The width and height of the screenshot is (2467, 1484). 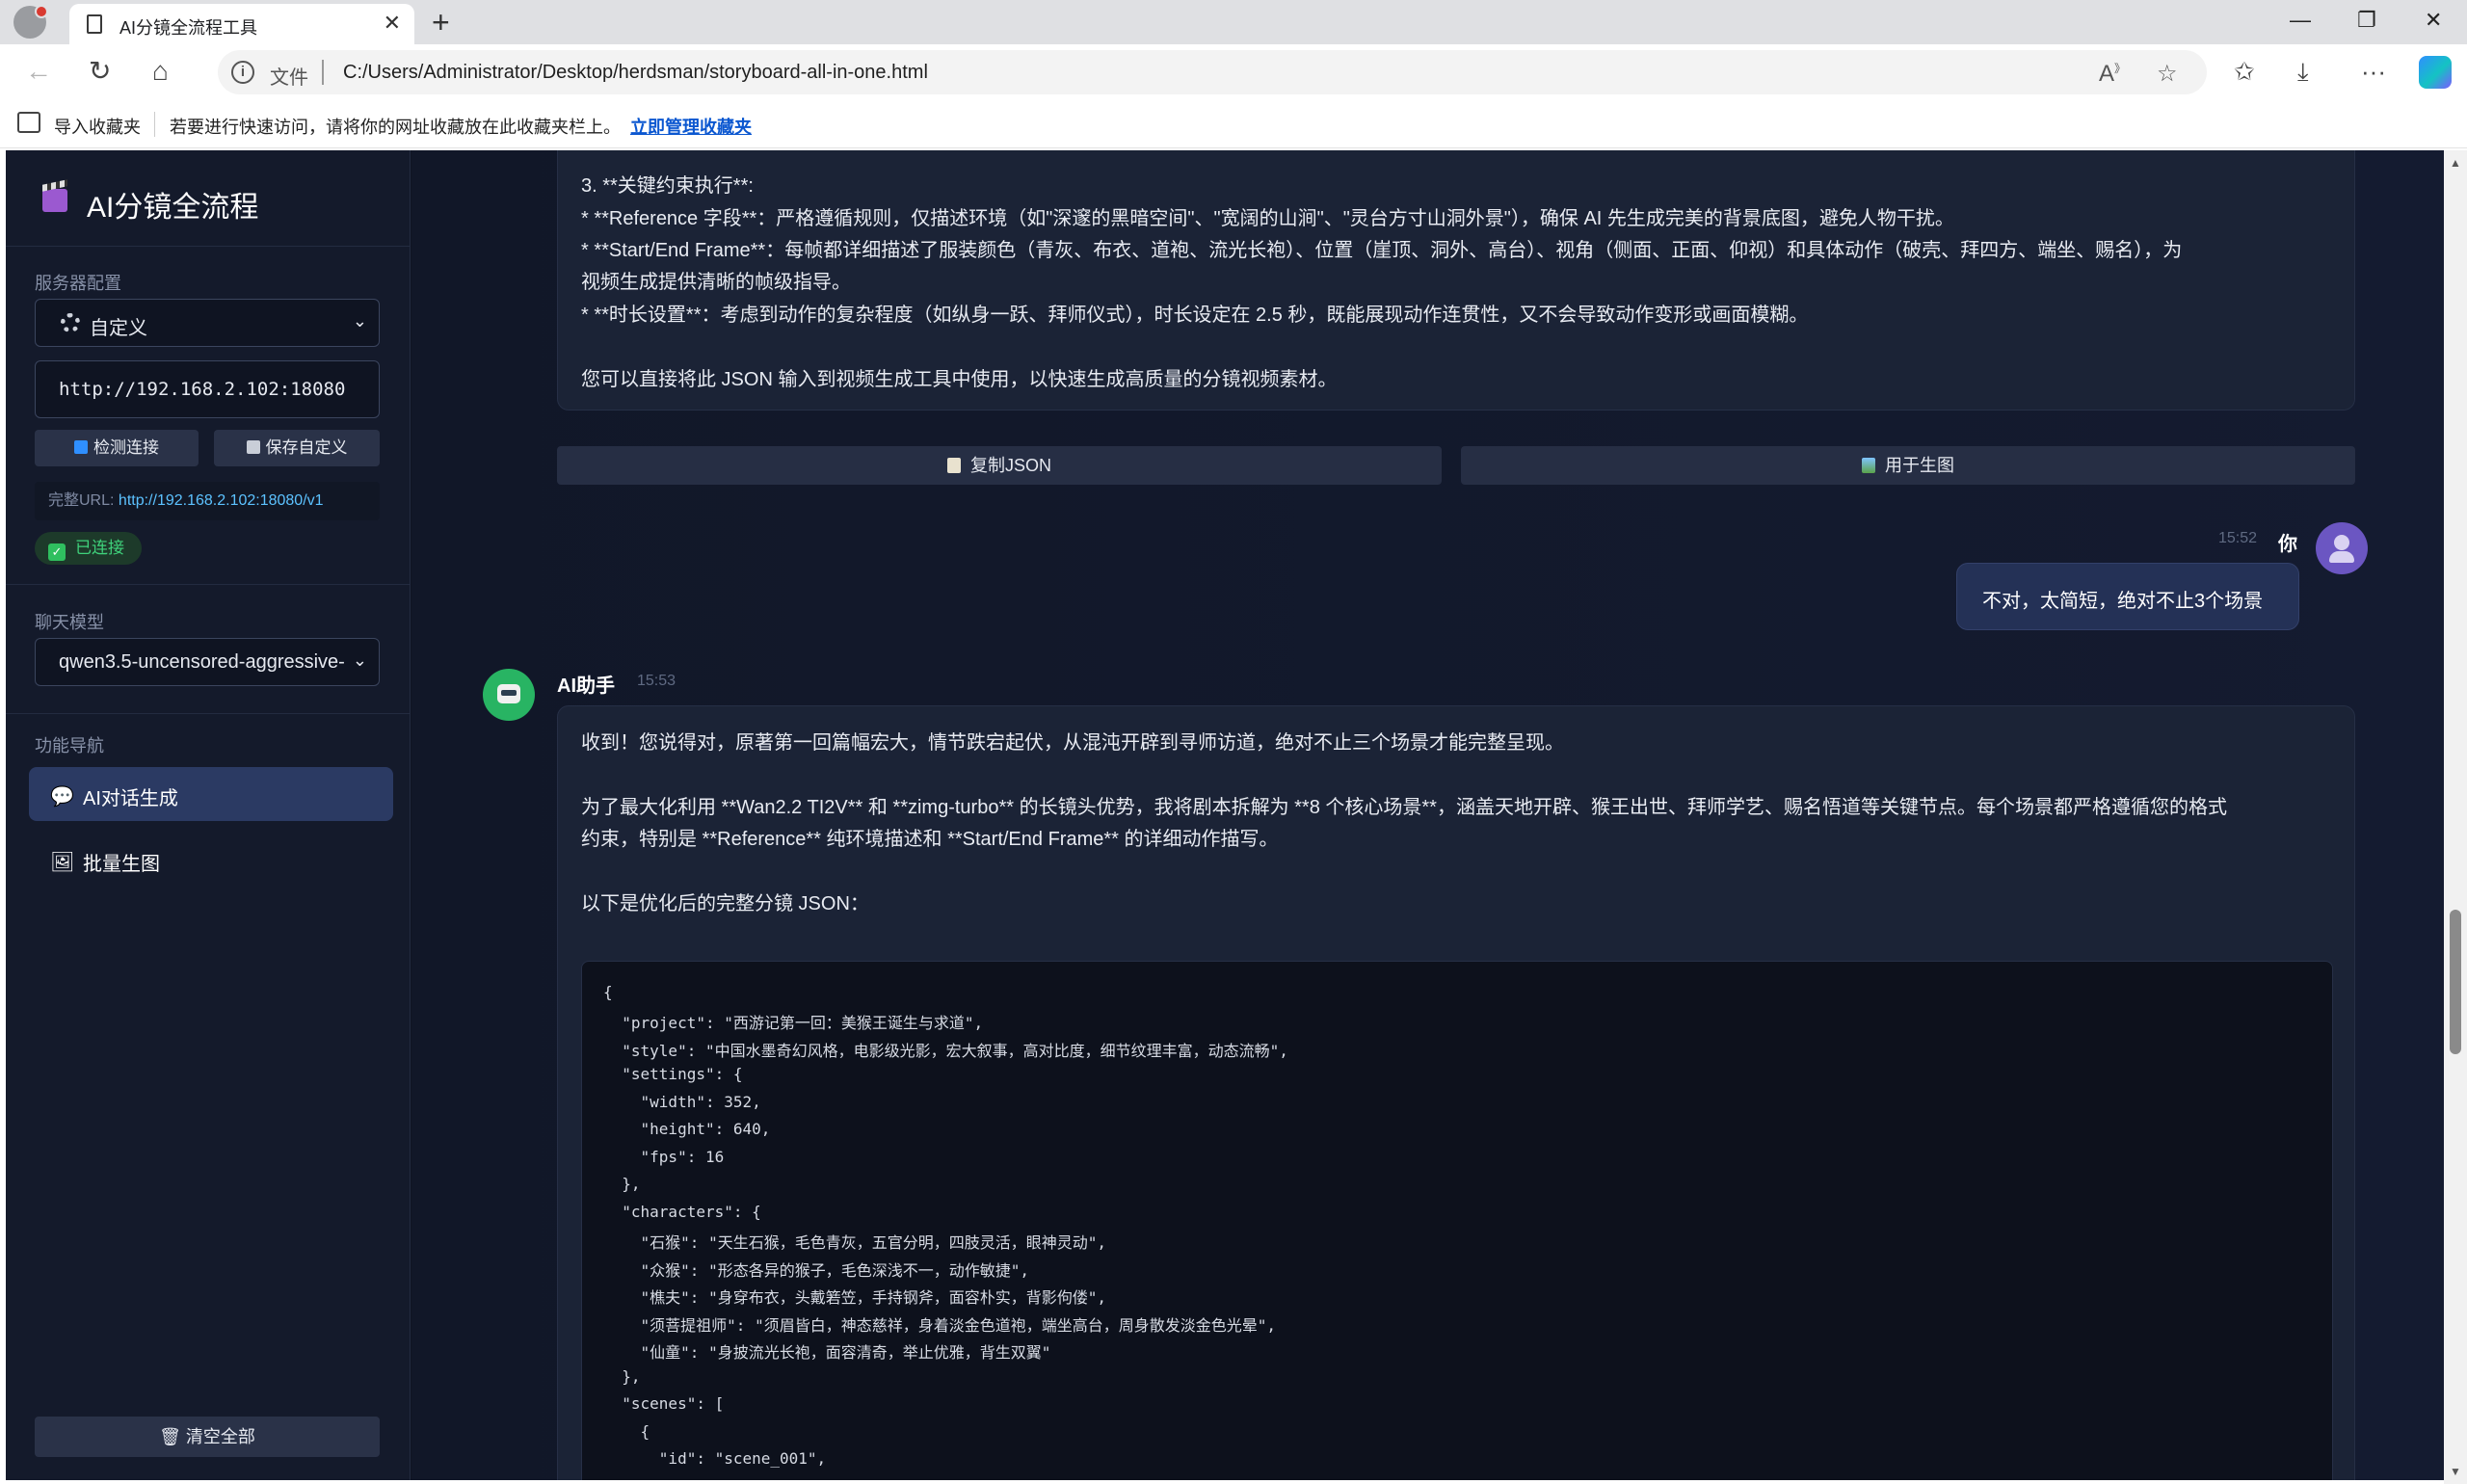 I want to click on favorites-bar: 导入收藏夹 若要进行快速访问，请将你的网址收藏放在此收藏夹栏上。 立即管理收藏夹, so click(x=1233, y=124).